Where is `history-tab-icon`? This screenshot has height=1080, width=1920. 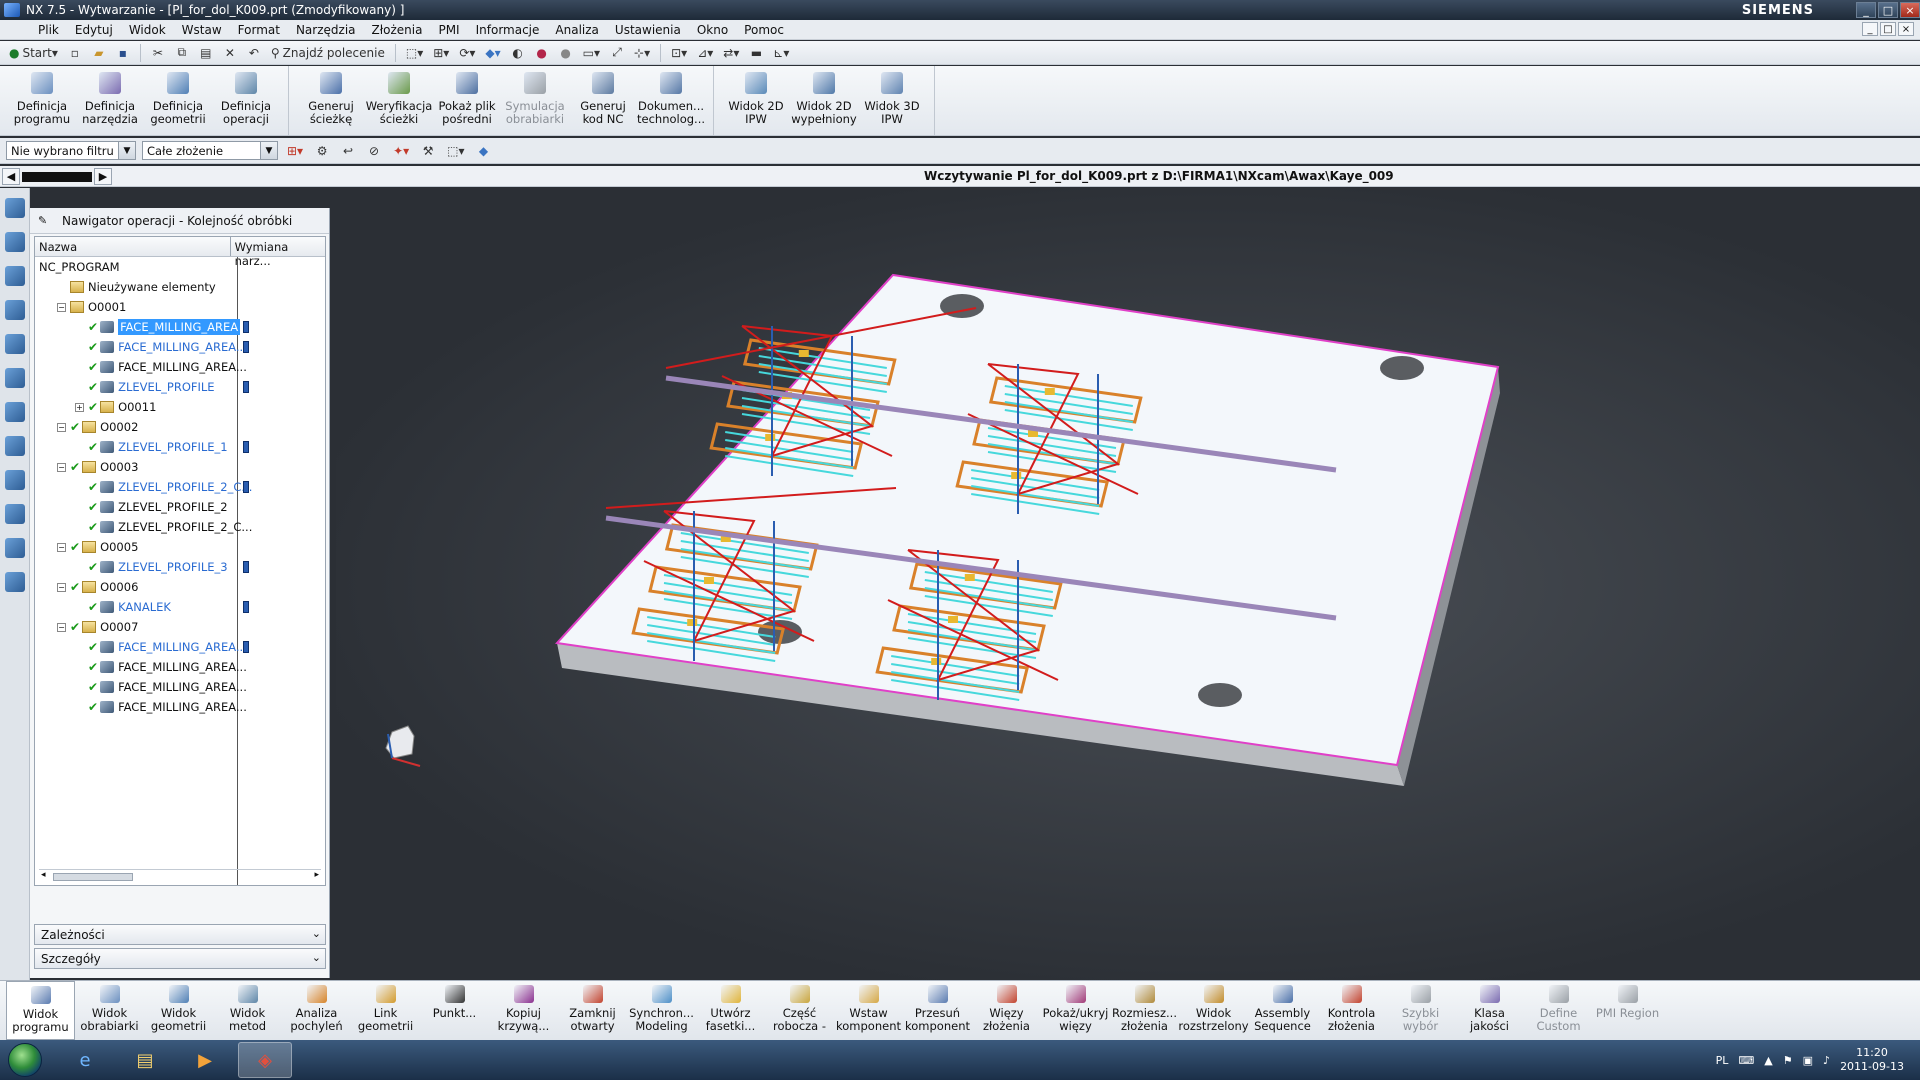 history-tab-icon is located at coordinates (15, 412).